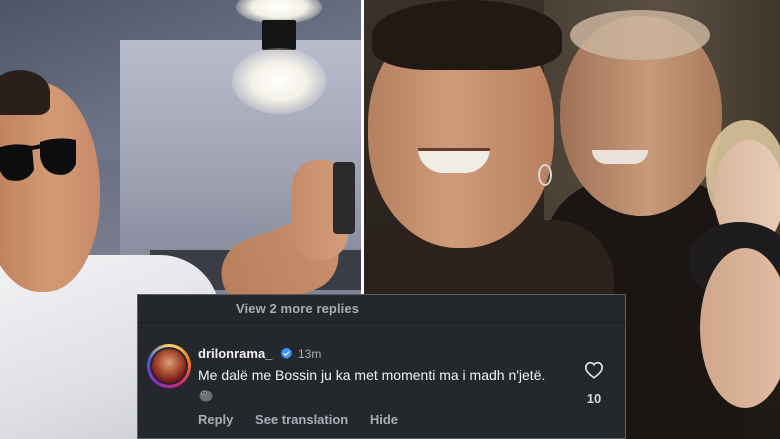 Image resolution: width=780 pixels, height=439 pixels. Describe the element at coordinates (594, 398) in the screenshot. I see `like-count: 10` at that location.